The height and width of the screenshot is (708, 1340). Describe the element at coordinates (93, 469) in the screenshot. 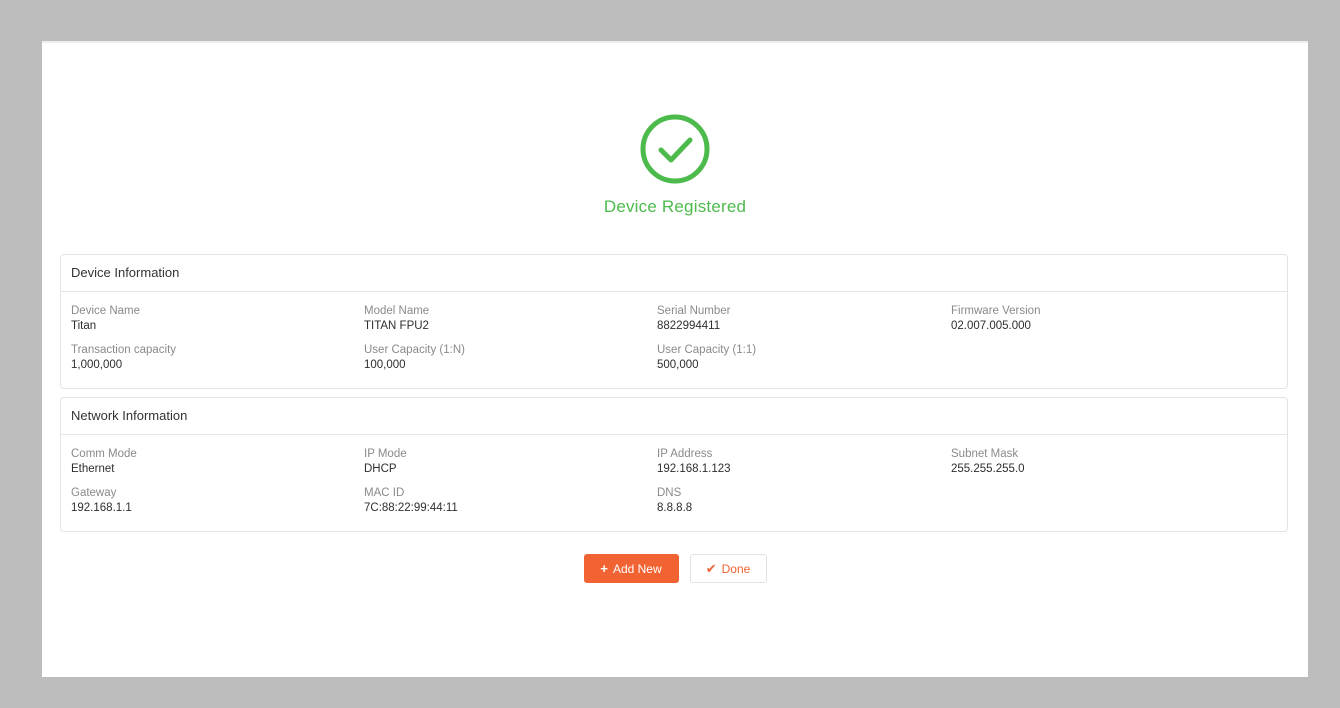

I see `field-value: Ethernet` at that location.